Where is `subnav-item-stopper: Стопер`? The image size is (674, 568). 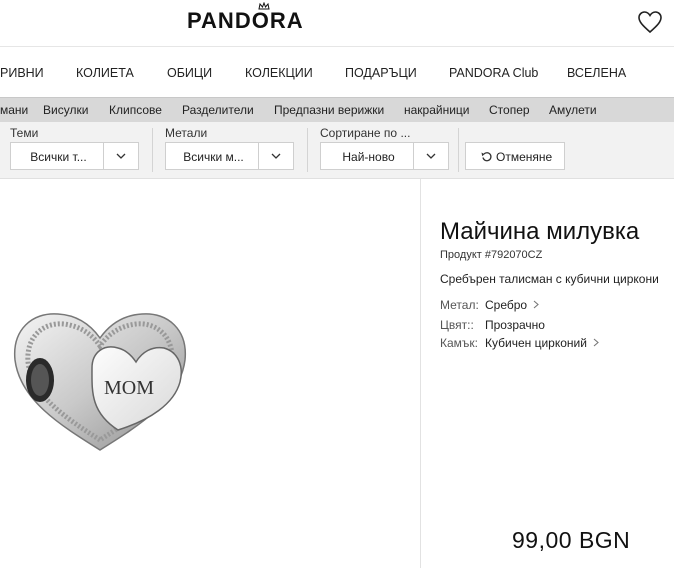
subnav-item-stopper: Стопер is located at coordinates (509, 110).